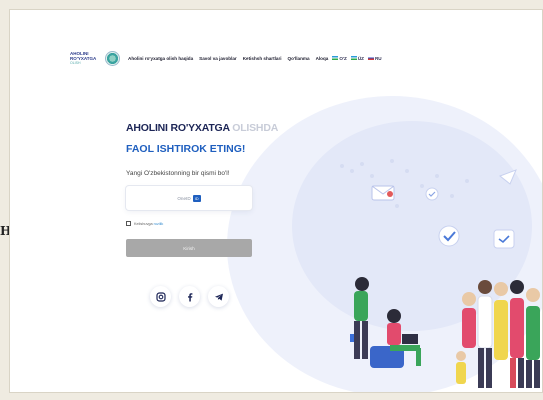 The image size is (543, 400). What do you see at coordinates (184, 198) in the screenshot?
I see `oneid-label: OneID` at bounding box center [184, 198].